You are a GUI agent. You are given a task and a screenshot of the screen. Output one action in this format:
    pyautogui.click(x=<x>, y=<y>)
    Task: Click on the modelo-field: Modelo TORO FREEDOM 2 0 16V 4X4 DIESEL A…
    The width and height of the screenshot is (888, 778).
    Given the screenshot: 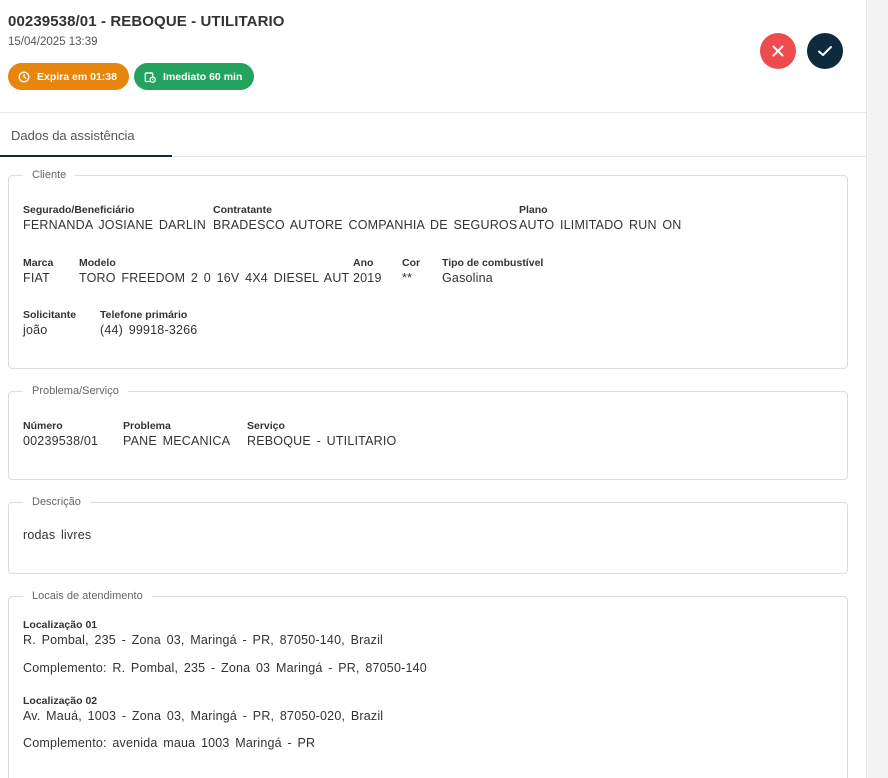 What is the action you would take?
    pyautogui.click(x=214, y=271)
    